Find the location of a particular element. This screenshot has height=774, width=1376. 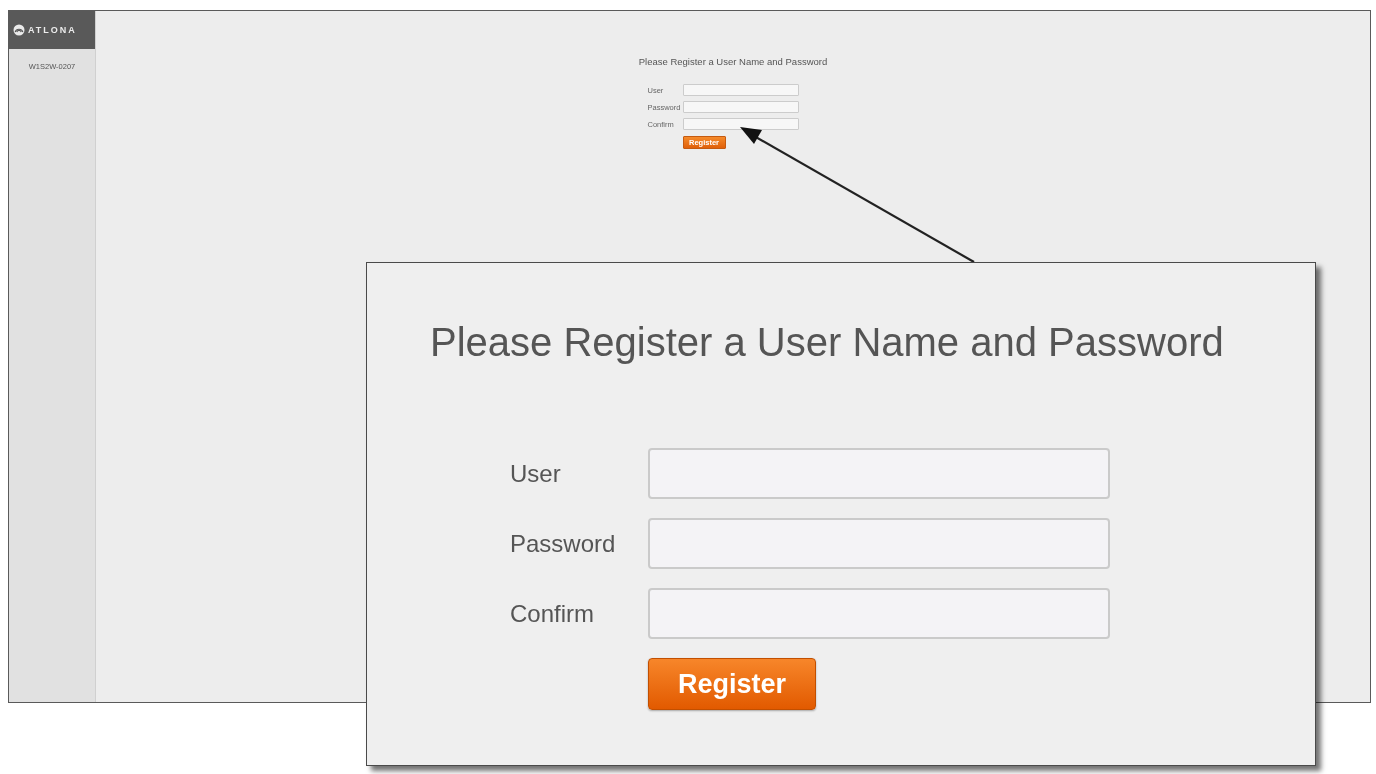

logo-text: ATLONA is located at coordinates (52, 30).